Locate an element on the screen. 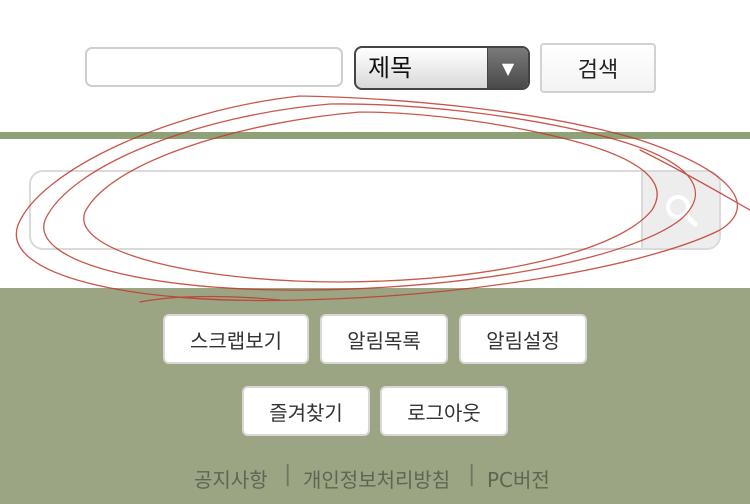 The height and width of the screenshot is (504, 750). global-search-box is located at coordinates (375, 210).